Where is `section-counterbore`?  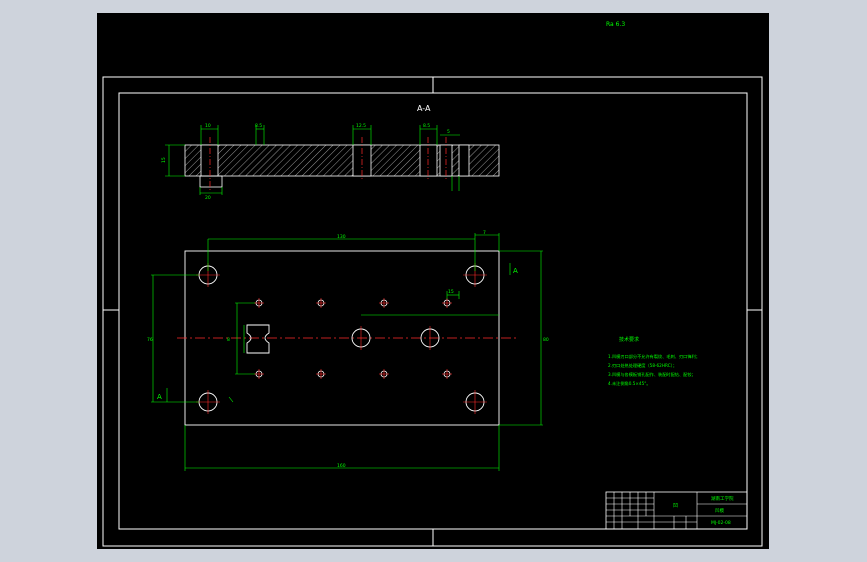 section-counterbore is located at coordinates (211, 181).